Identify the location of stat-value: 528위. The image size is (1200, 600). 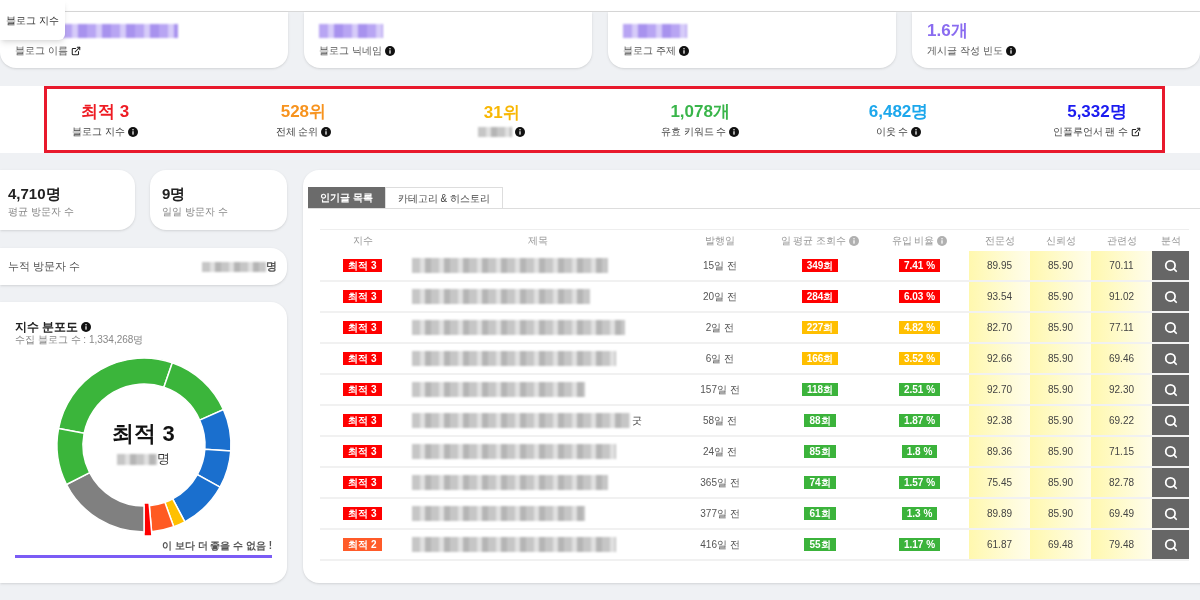
(303, 111).